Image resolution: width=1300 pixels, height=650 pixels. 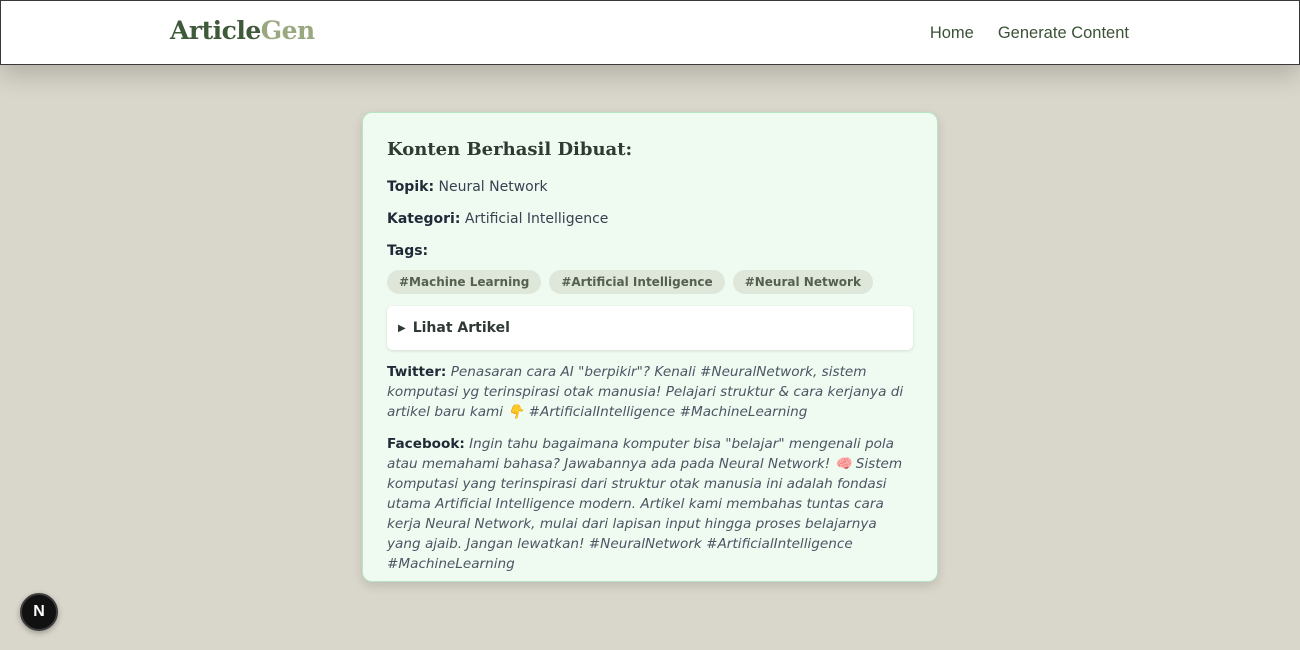 I want to click on facebook-label: Facebook:, so click(x=426, y=444).